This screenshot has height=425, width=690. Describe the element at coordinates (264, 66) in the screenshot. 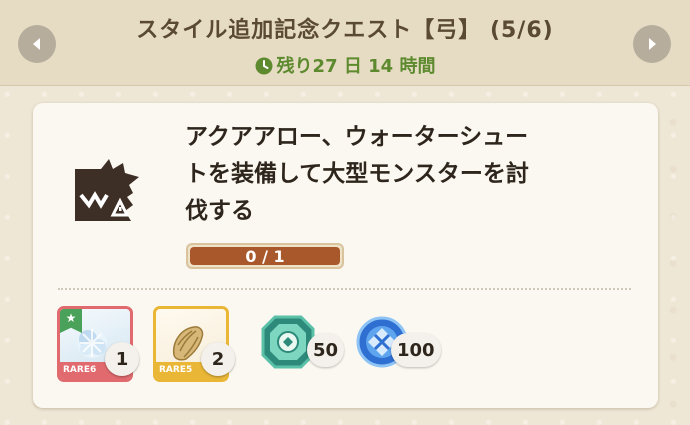

I see `clock-icon` at that location.